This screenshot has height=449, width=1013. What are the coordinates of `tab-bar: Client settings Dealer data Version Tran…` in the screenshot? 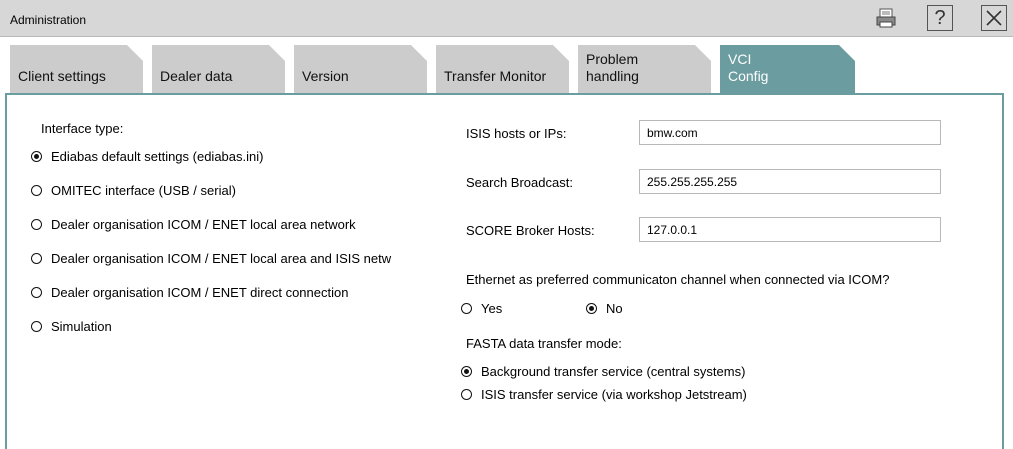 It's located at (506, 65).